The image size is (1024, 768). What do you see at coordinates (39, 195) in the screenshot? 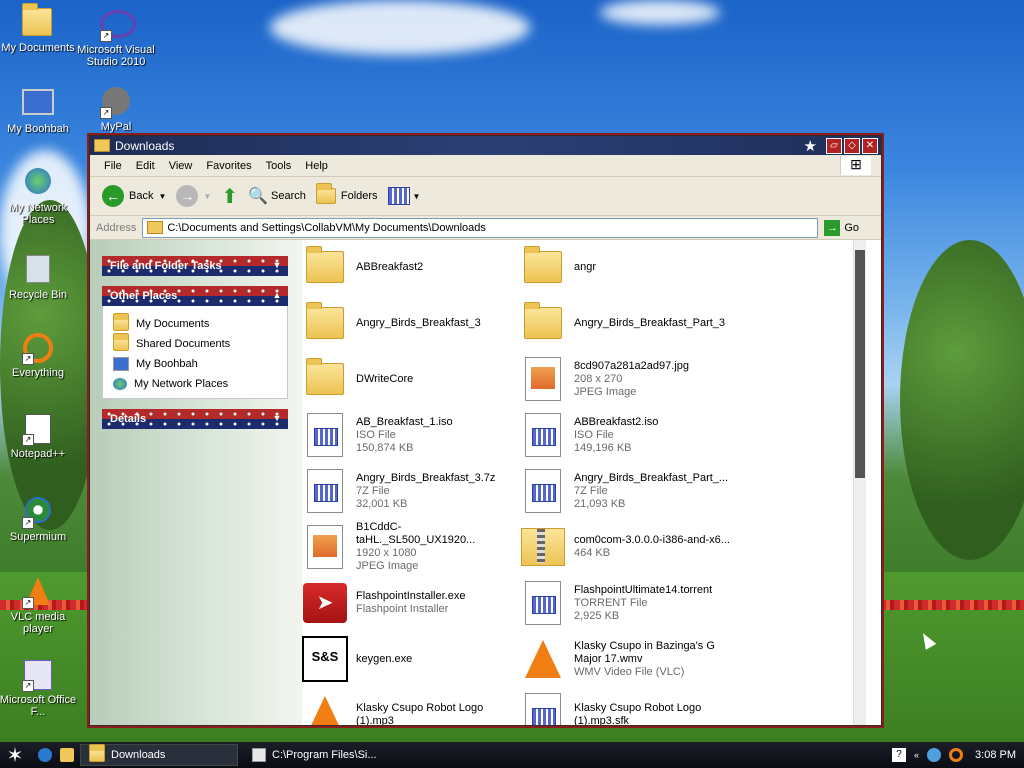
I see `desktop-icon-network-places: My Network Places` at bounding box center [39, 195].